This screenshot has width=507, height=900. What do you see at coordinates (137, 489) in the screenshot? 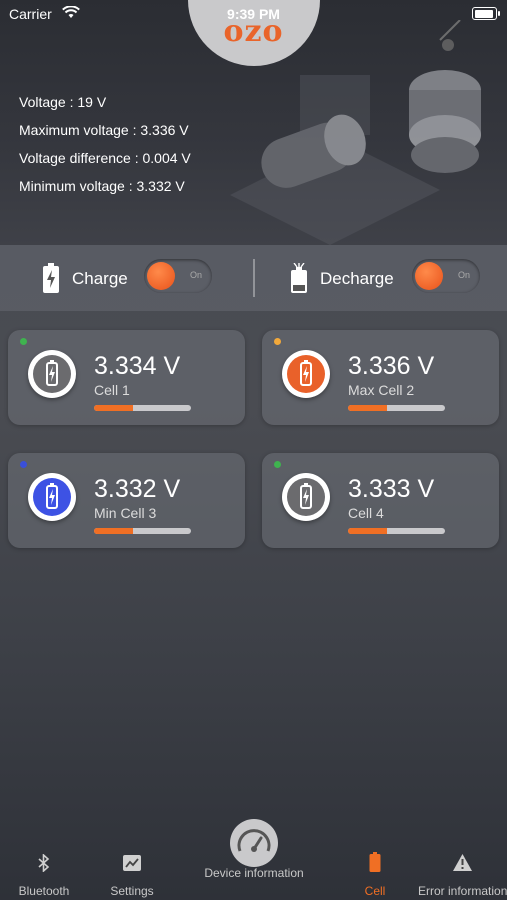
I see `cell-voltage: 3.332 V` at bounding box center [137, 489].